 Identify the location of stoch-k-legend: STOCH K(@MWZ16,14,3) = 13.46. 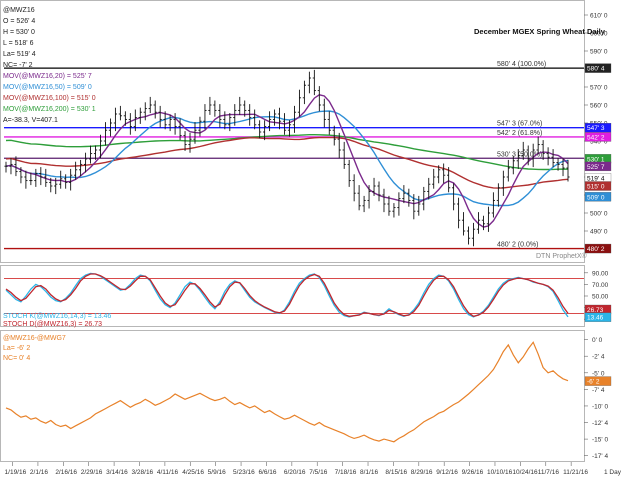
(57, 316).